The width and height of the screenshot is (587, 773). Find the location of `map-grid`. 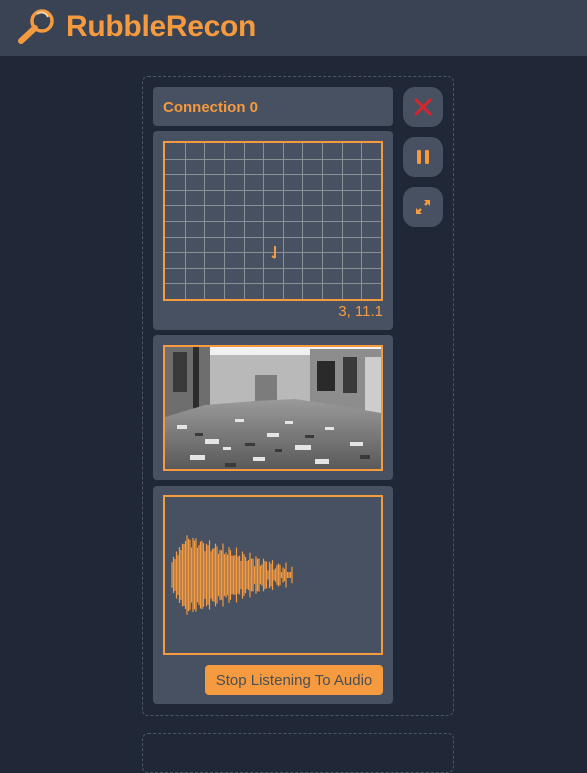

map-grid is located at coordinates (273, 221).